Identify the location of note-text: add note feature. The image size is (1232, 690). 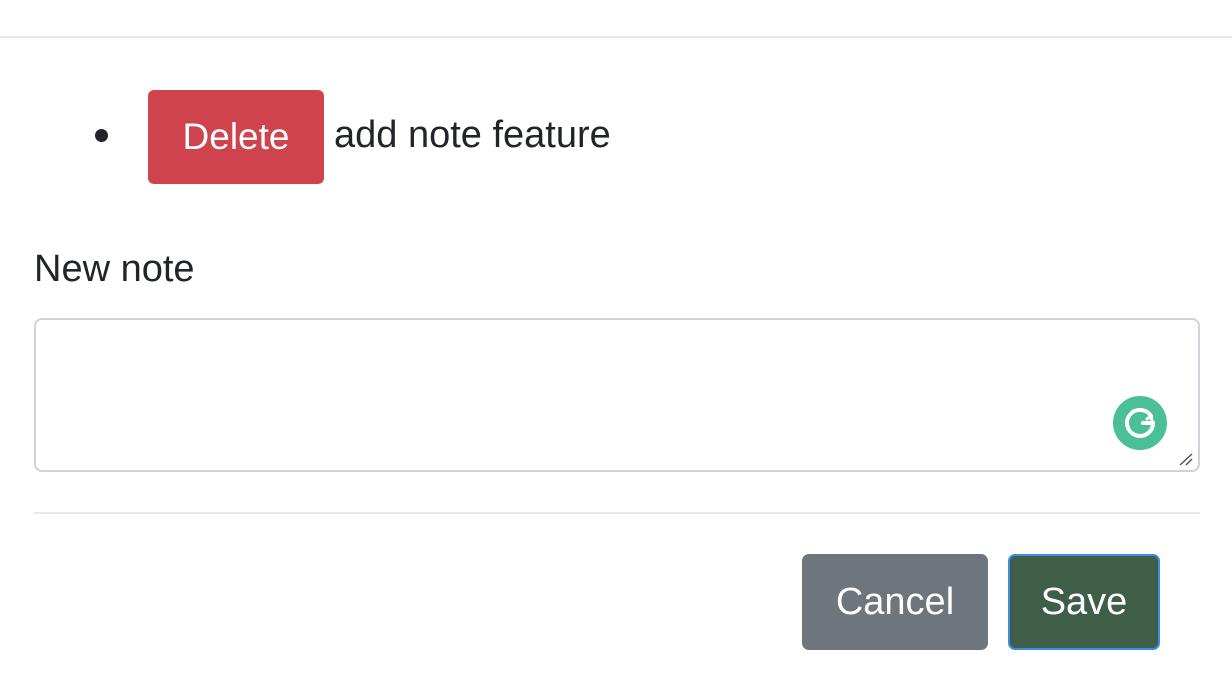
(472, 135).